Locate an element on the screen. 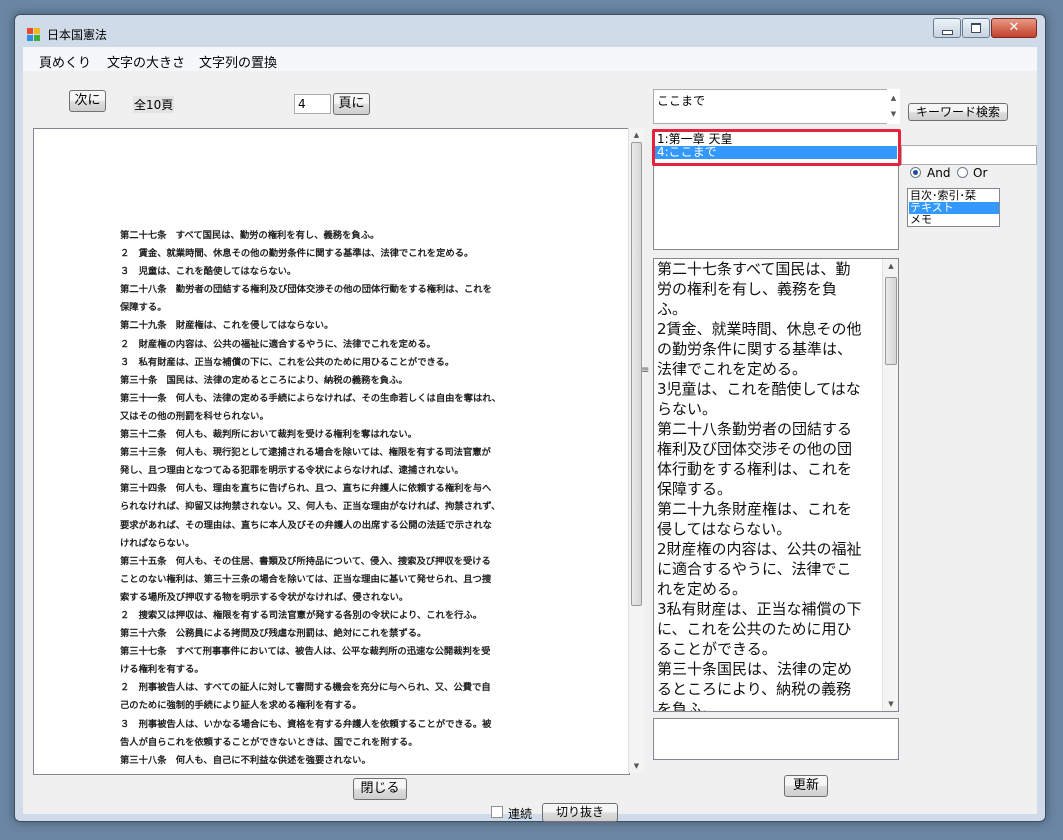 The width and height of the screenshot is (1063, 840). title-bar: 日本国憲法 ✕ is located at coordinates (530, 32).